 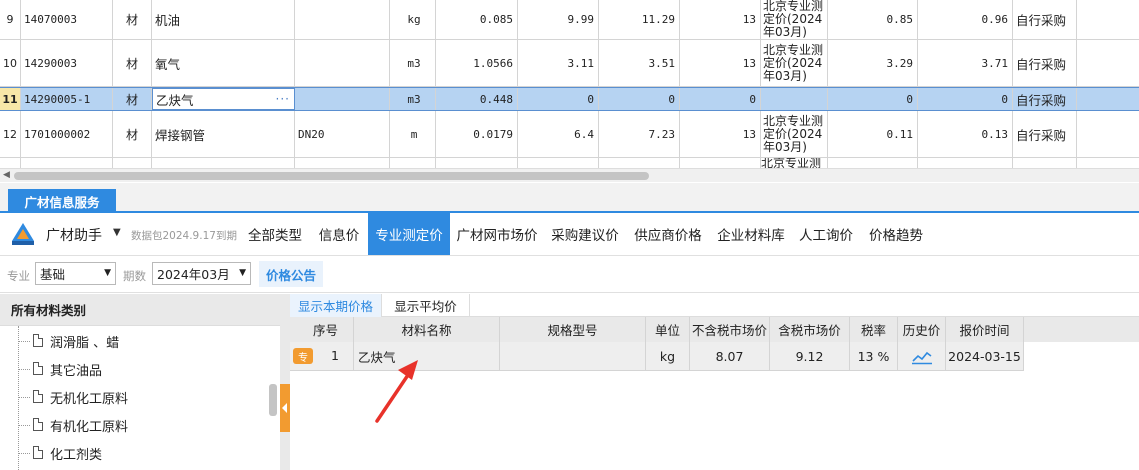 What do you see at coordinates (873, 63) in the screenshot?
I see `value1-cell: 3.29` at bounding box center [873, 63].